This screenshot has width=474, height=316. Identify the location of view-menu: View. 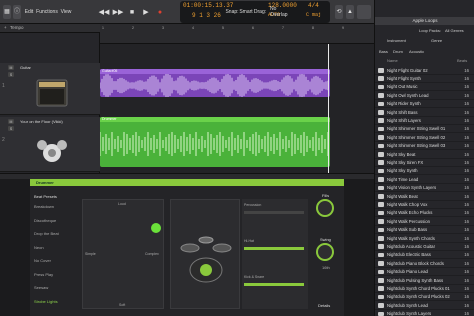
(66, 12).